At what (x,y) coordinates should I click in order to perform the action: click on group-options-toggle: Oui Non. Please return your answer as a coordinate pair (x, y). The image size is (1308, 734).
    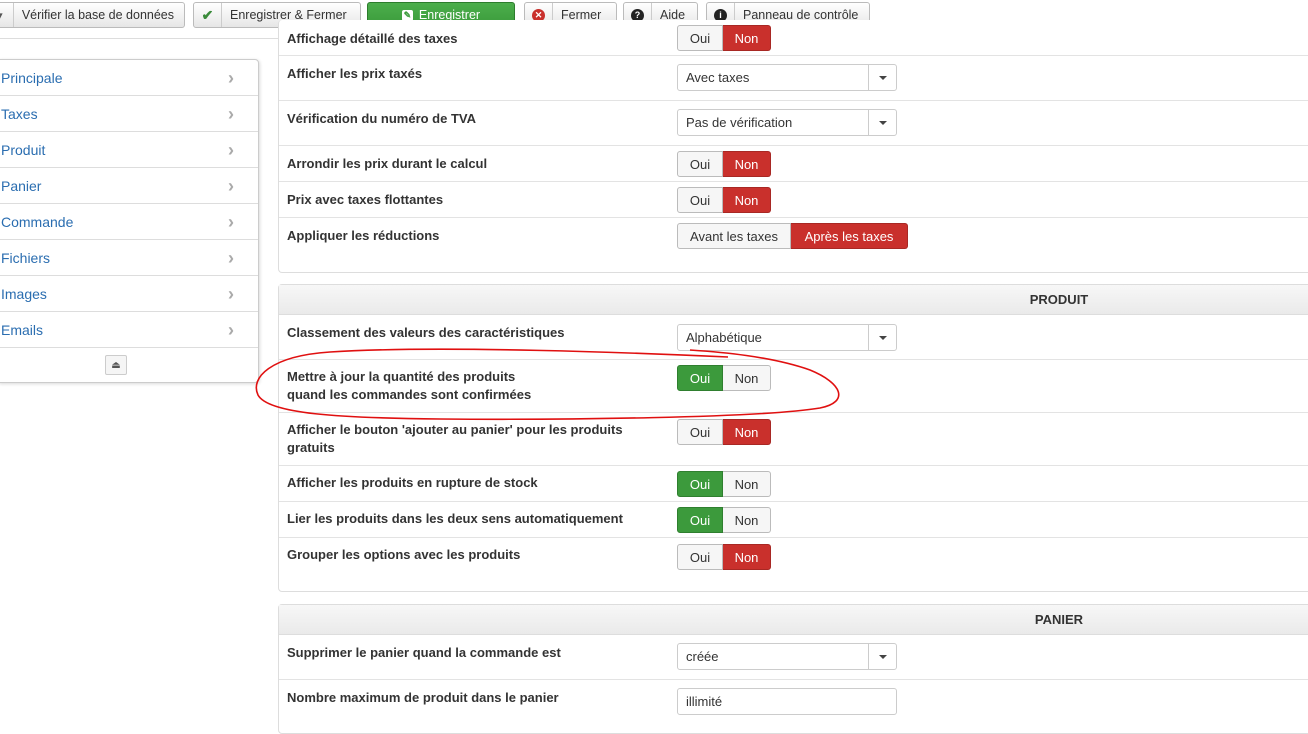
    Looking at the image, I should click on (724, 557).